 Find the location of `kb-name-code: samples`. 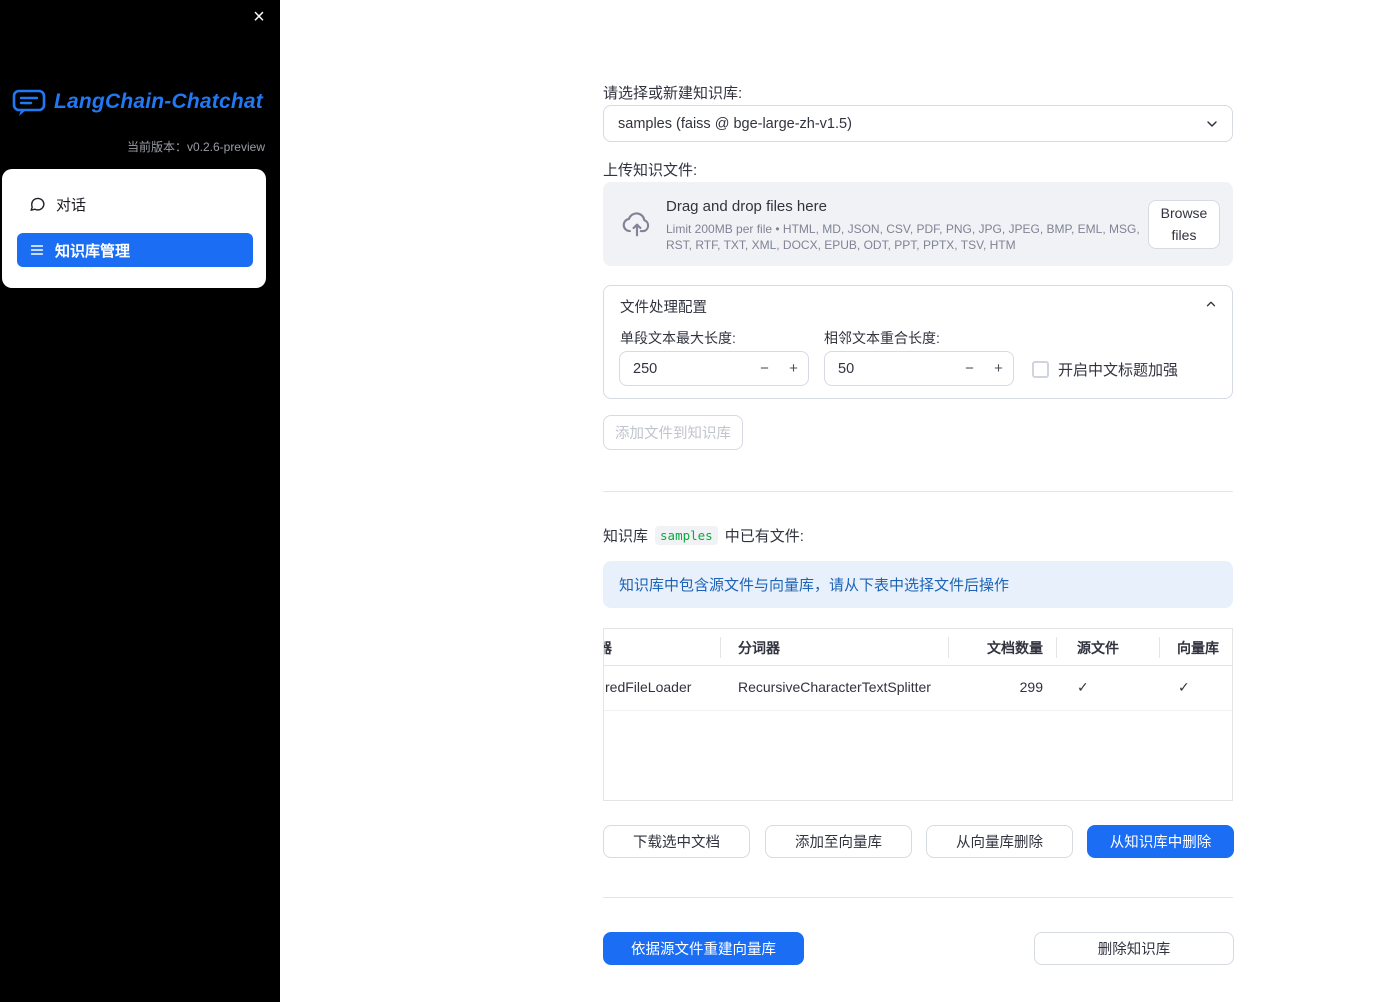

kb-name-code: samples is located at coordinates (686, 535).